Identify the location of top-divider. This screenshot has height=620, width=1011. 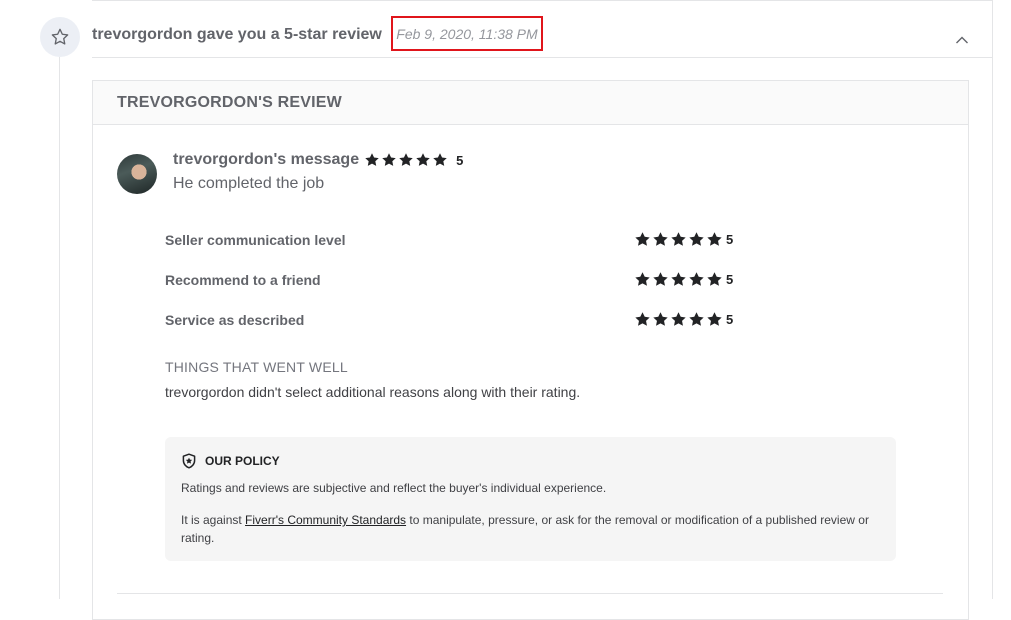
(542, 0).